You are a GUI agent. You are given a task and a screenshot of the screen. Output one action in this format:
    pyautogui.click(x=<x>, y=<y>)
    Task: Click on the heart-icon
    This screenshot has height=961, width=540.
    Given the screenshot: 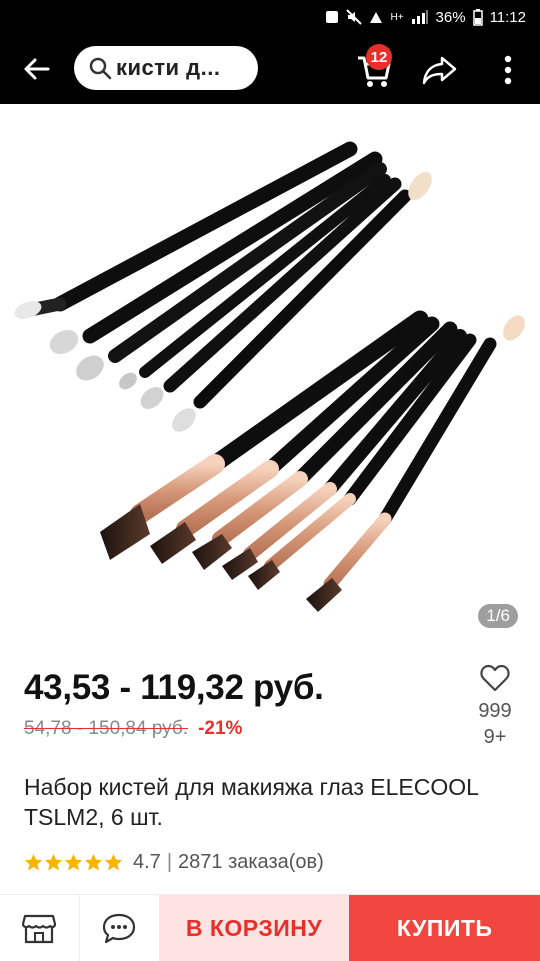 What is the action you would take?
    pyautogui.click(x=495, y=678)
    